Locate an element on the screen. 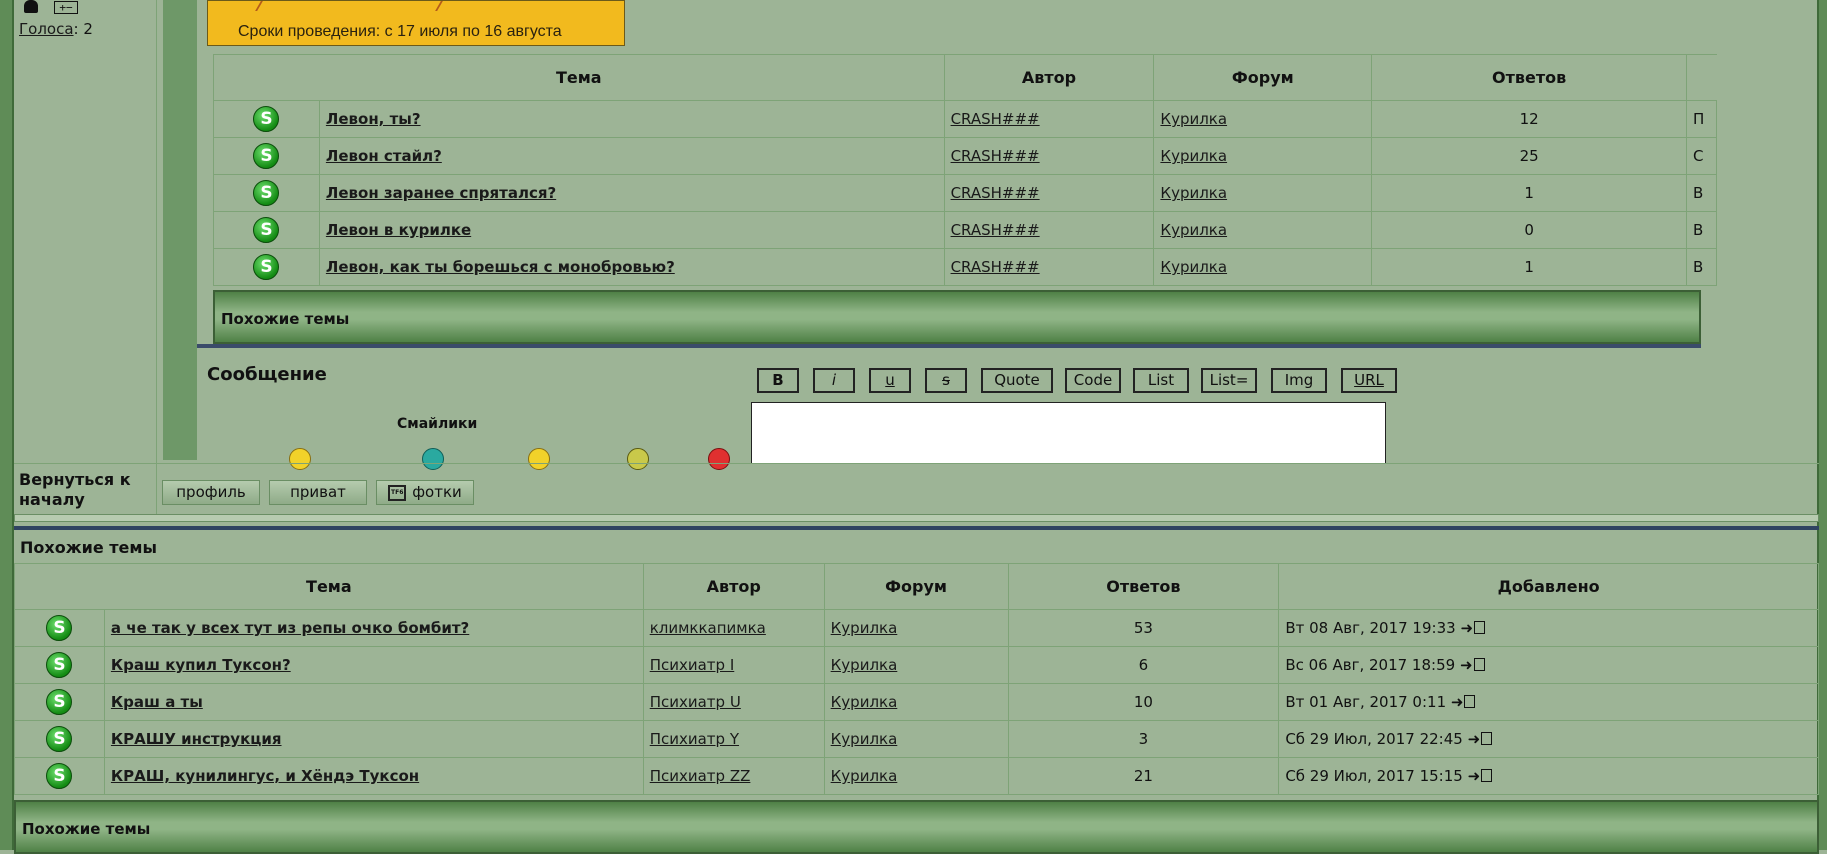 The image size is (1827, 854). topic-title-link: Левон, ты? is located at coordinates (373, 119).